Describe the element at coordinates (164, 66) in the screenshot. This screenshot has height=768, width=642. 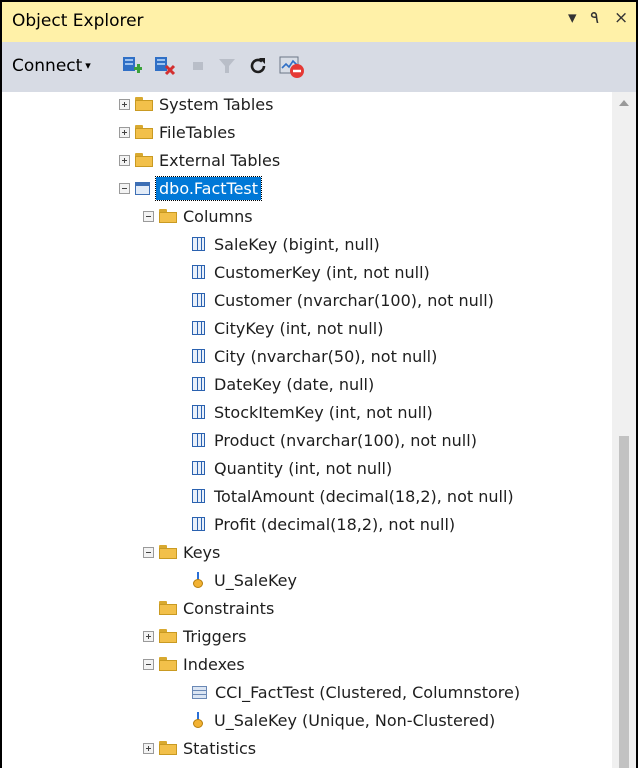
I see `disconnect-icon` at that location.